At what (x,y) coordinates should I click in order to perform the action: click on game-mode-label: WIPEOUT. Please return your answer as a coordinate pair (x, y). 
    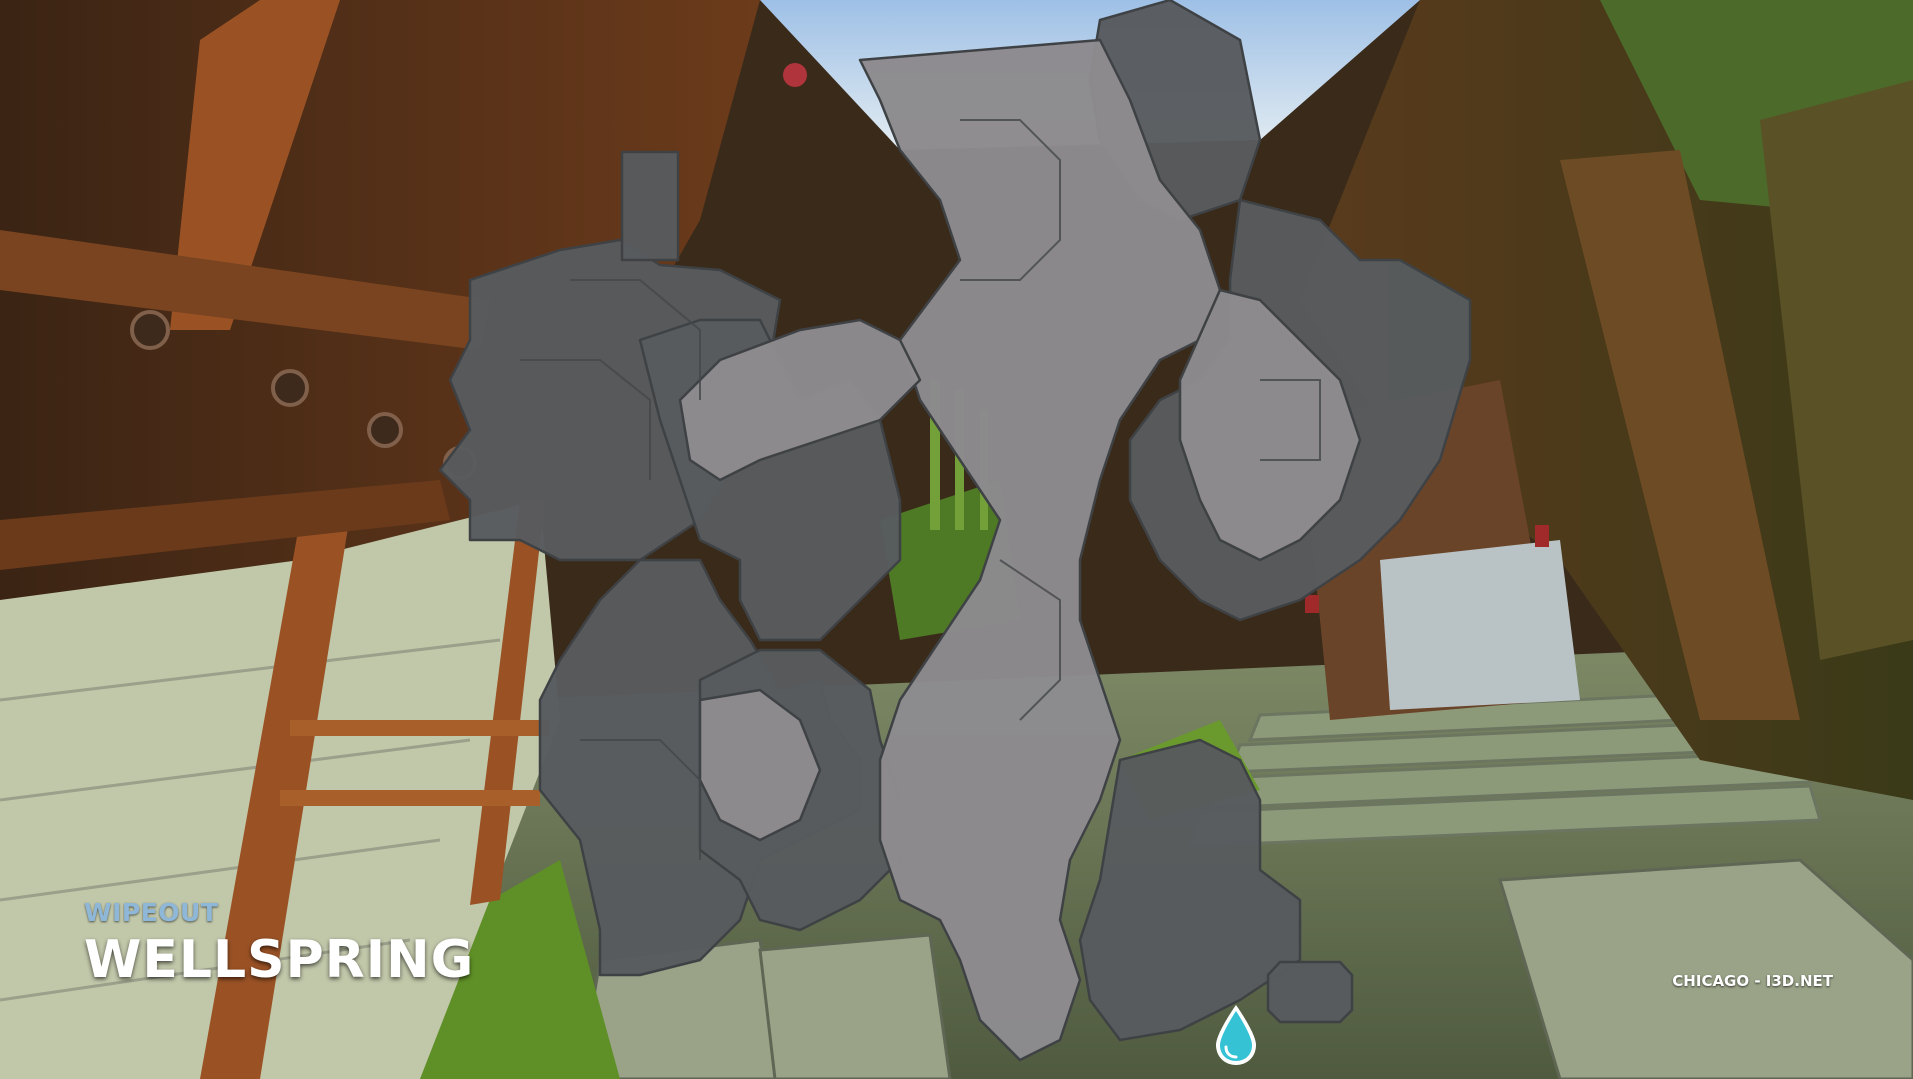
    Looking at the image, I should click on (151, 912).